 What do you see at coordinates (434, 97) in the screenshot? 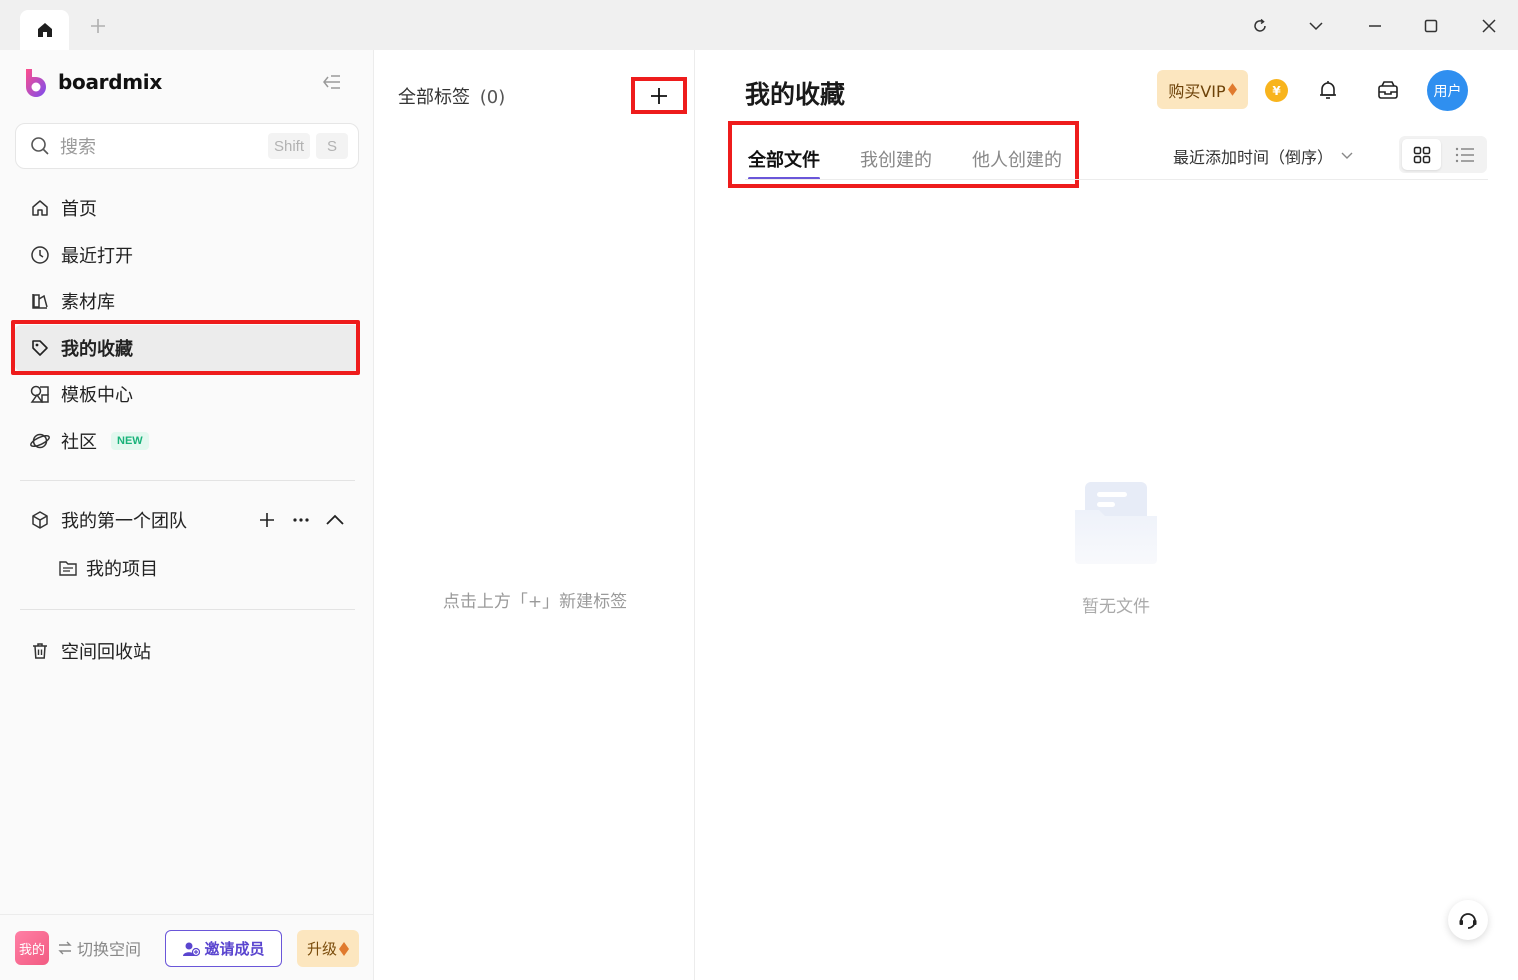
I see `tags-title: 全部标签` at bounding box center [434, 97].